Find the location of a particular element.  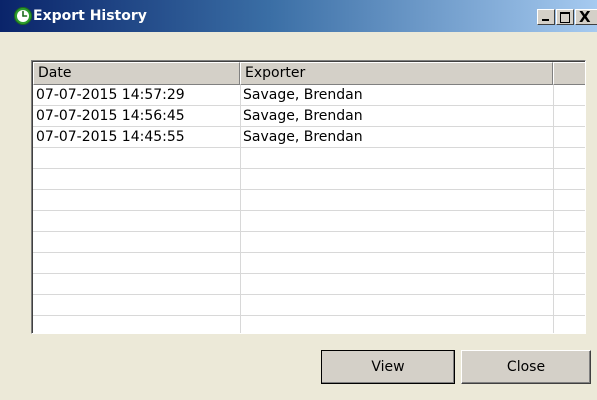

minimize-icon is located at coordinates (545, 20).